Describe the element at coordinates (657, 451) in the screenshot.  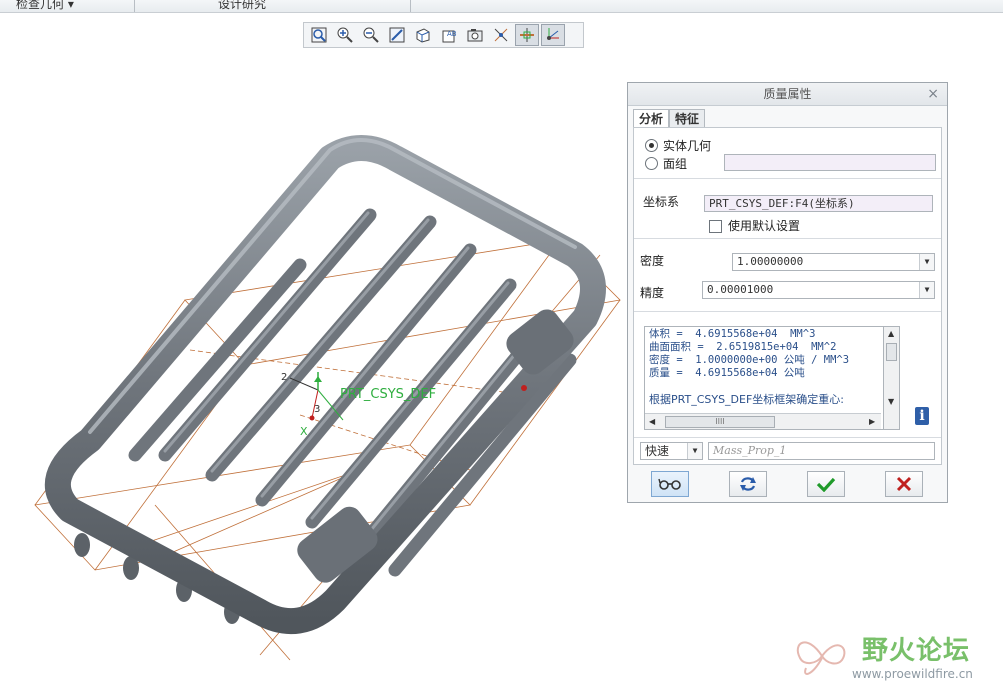
I see `mode-value: 快速` at that location.